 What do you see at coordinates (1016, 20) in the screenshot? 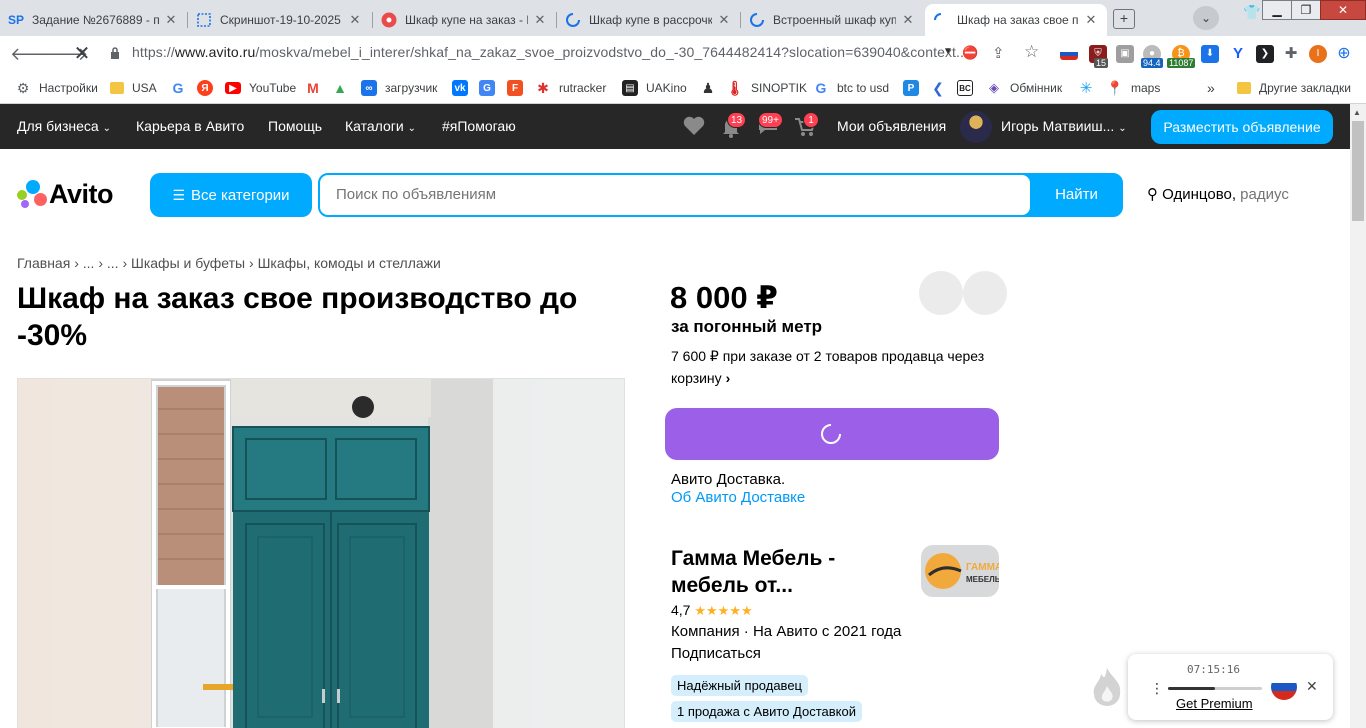
I see `browser-tab-active: Шкаф на заказ свое пр ✕` at bounding box center [1016, 20].